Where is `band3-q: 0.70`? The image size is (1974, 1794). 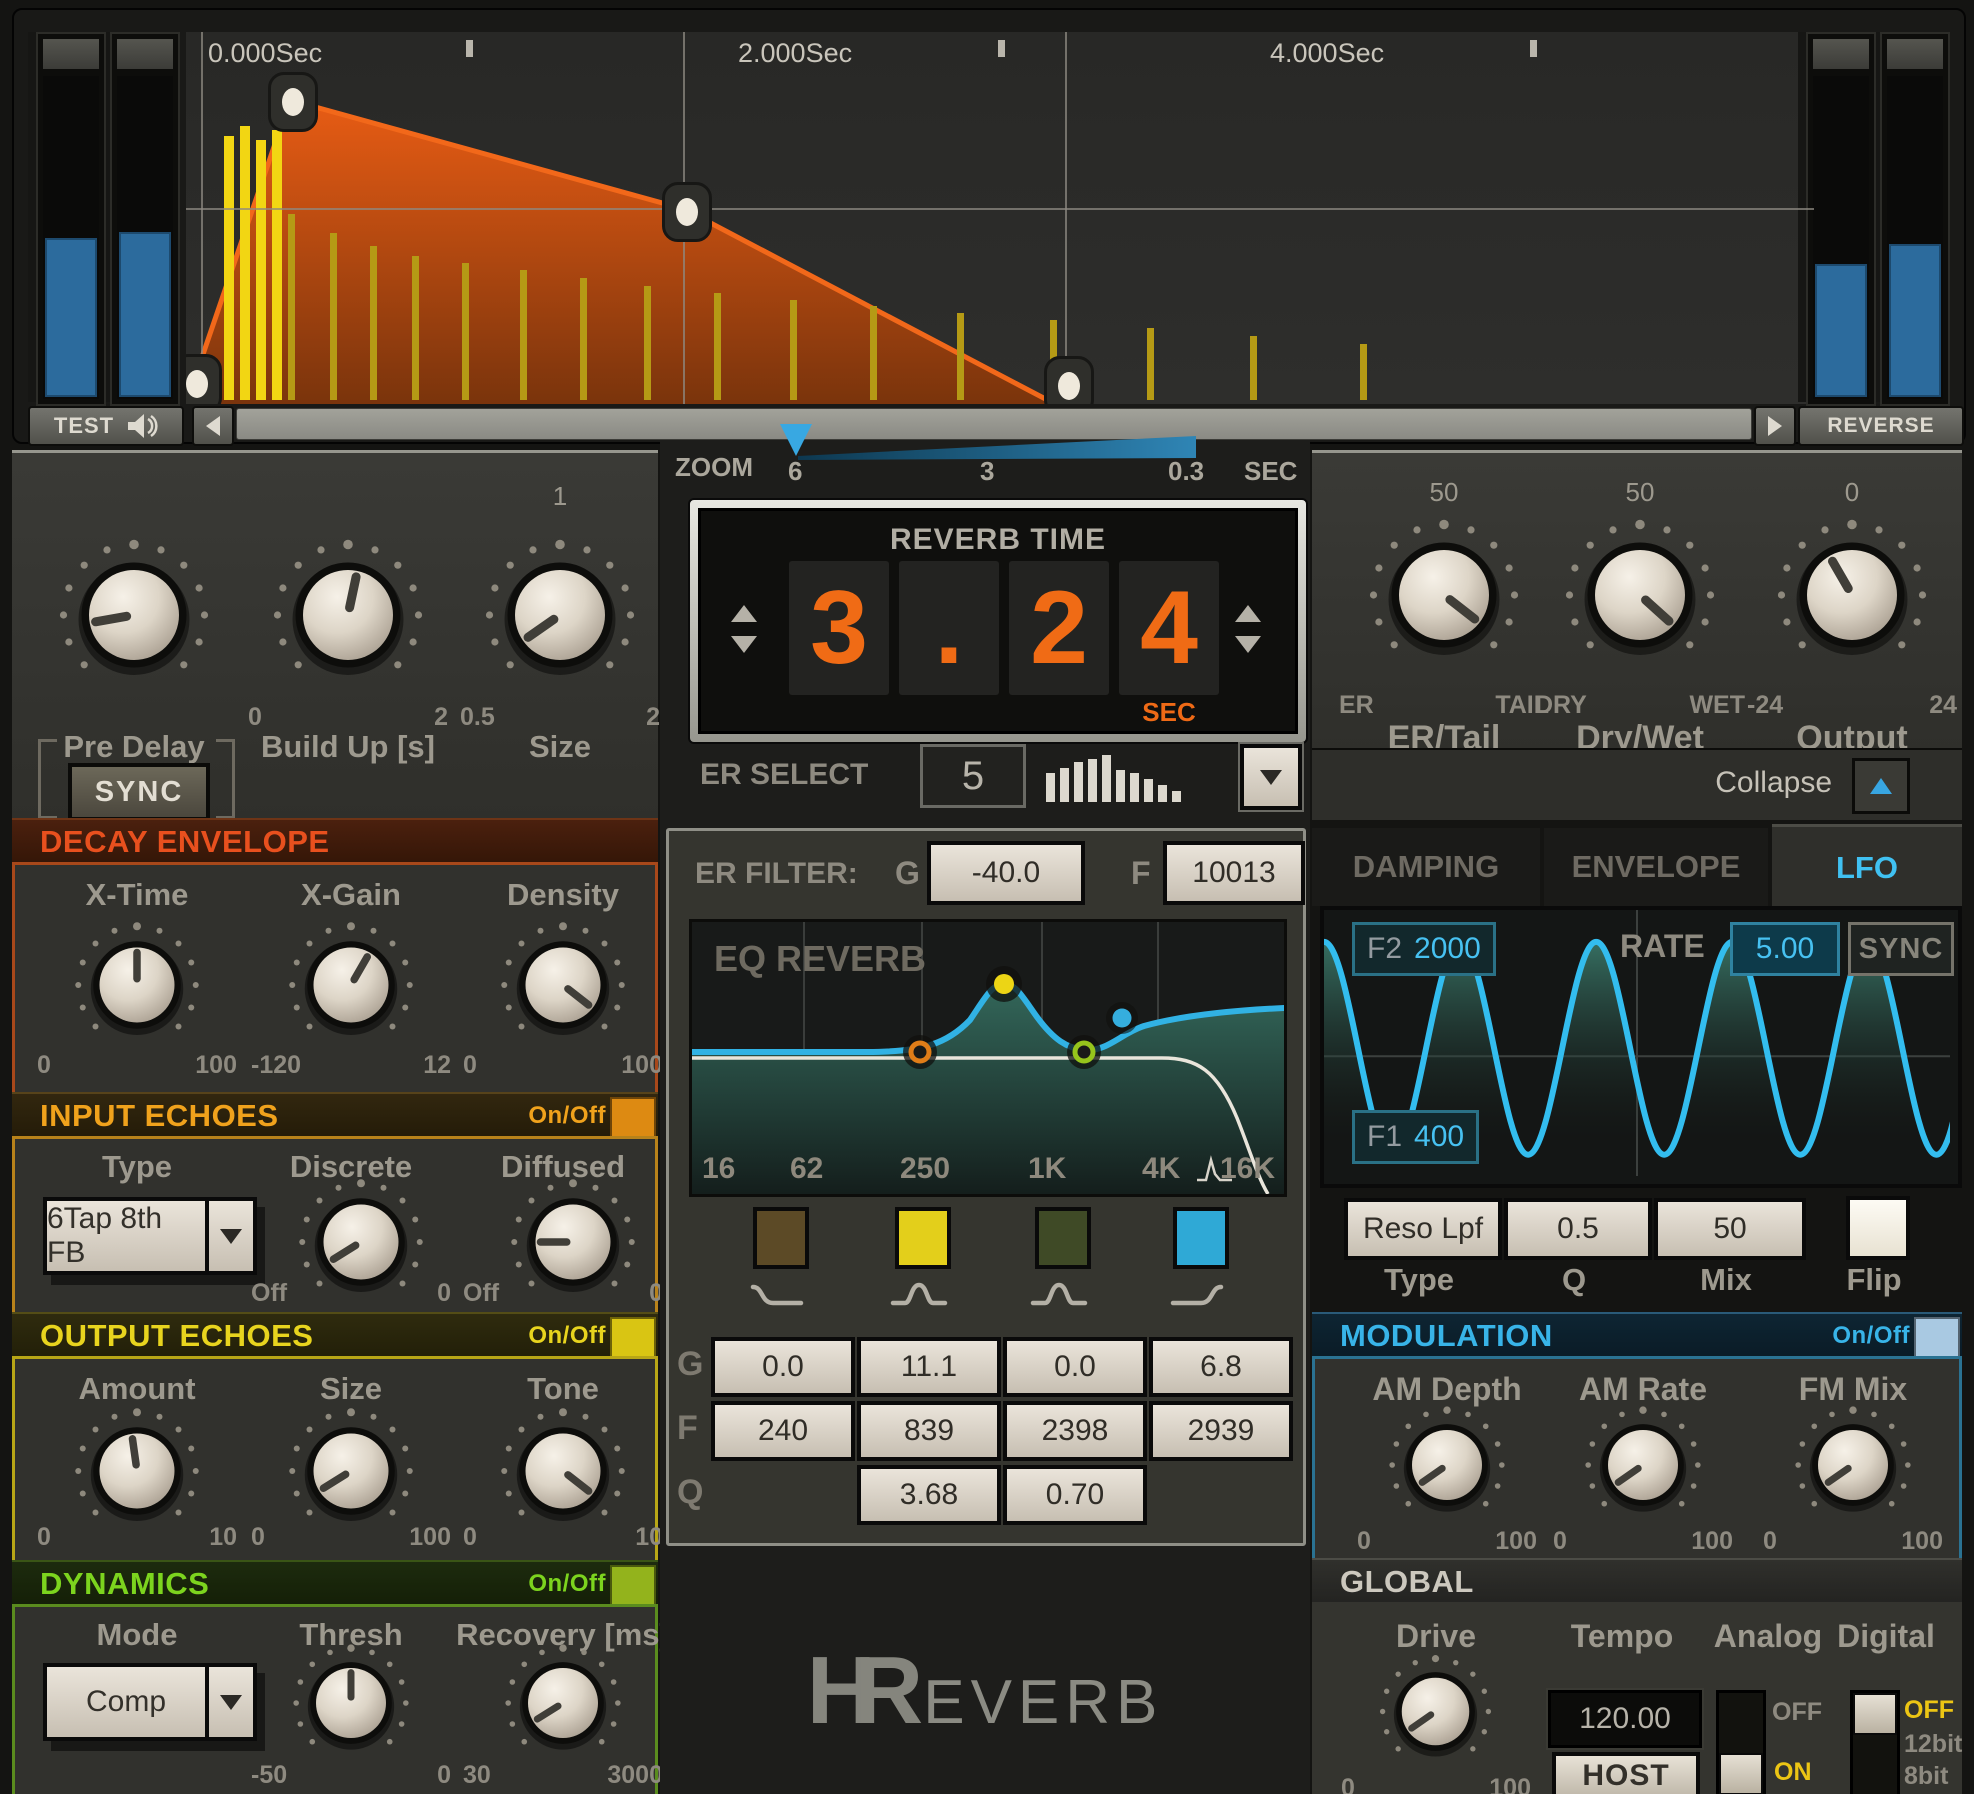 band3-q: 0.70 is located at coordinates (1075, 1495).